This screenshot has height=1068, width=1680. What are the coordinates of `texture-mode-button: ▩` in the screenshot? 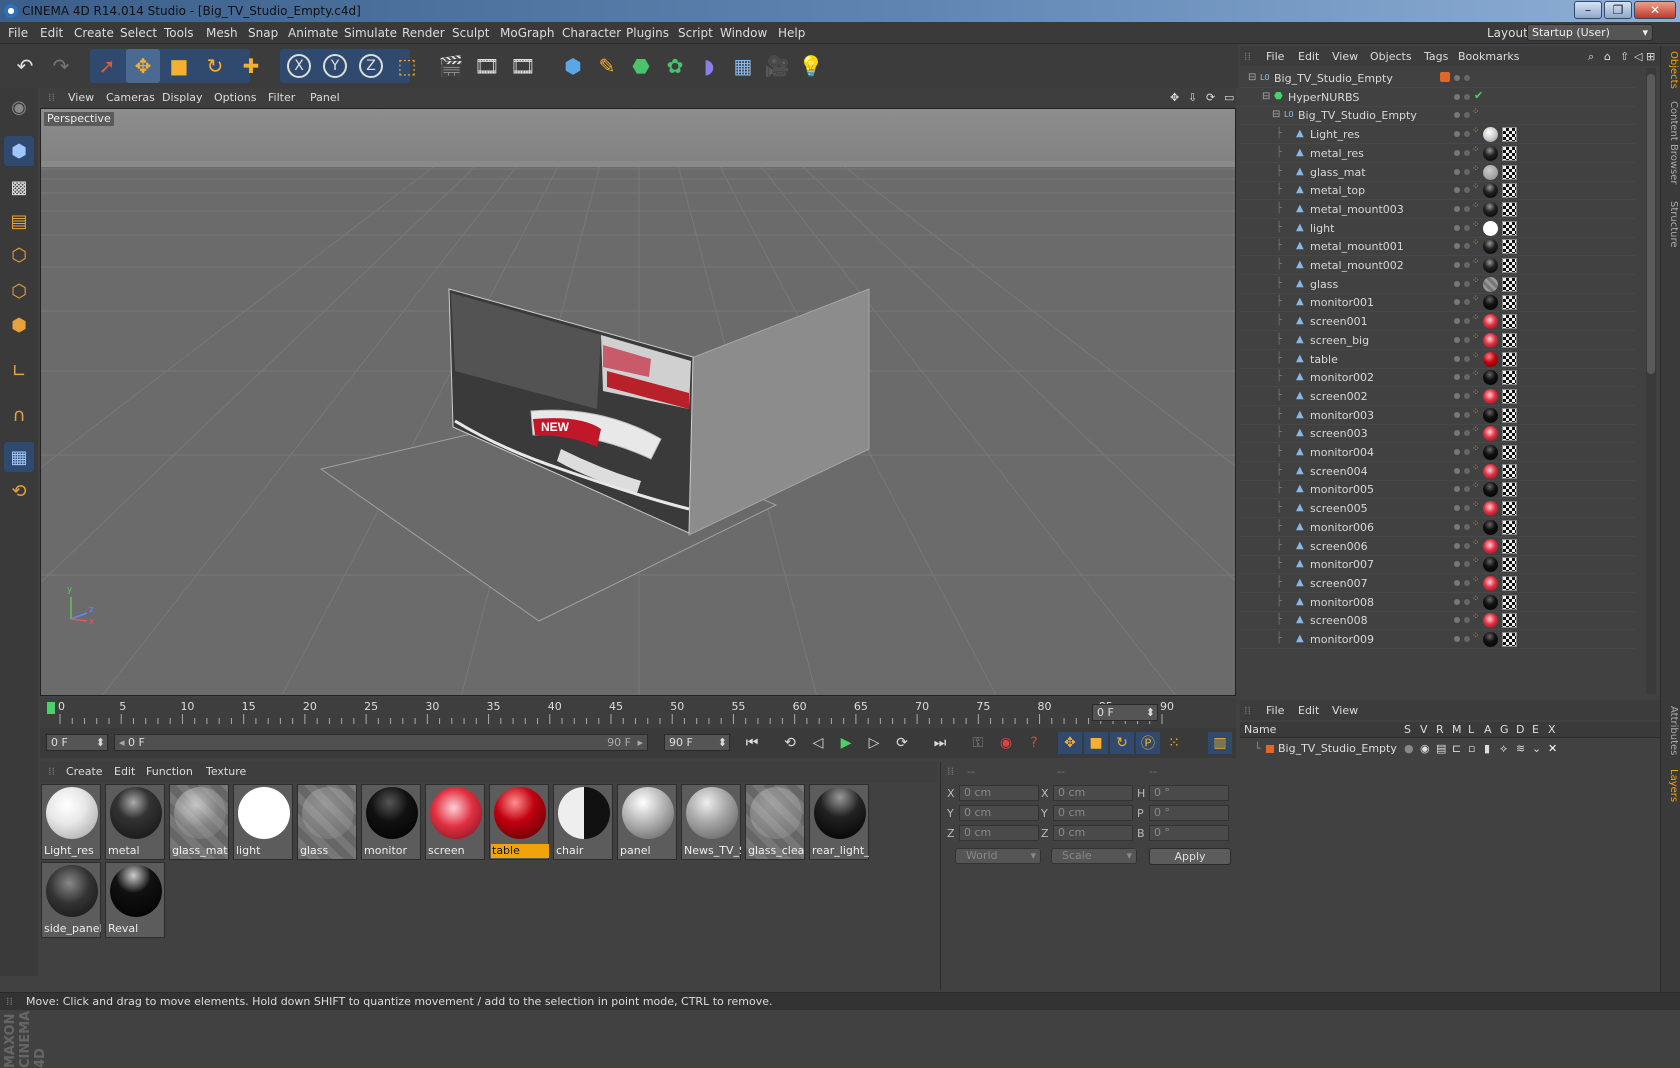 It's located at (19, 187).